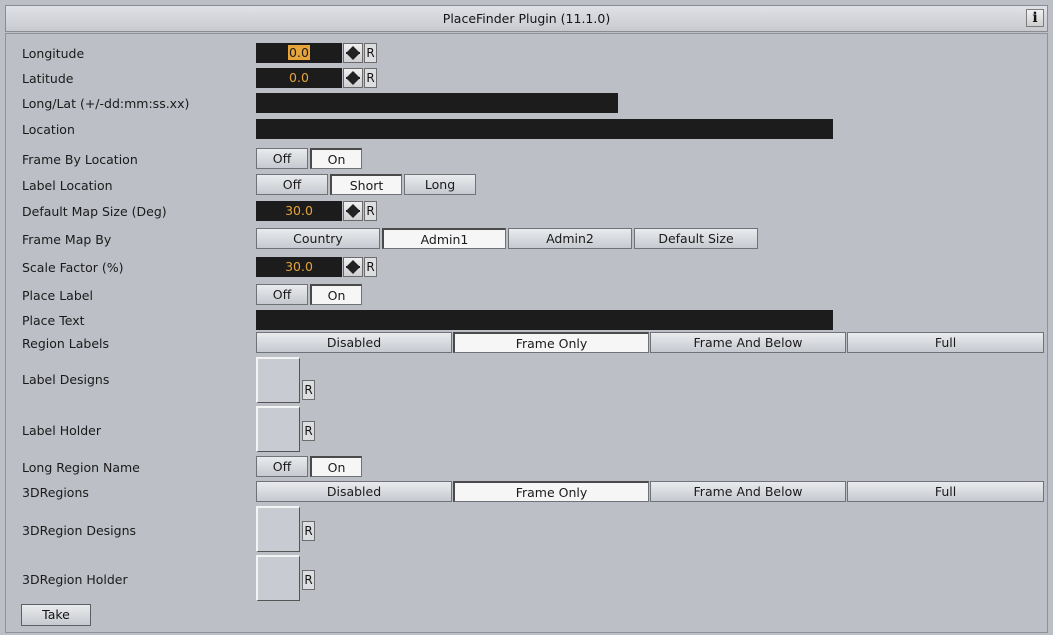  Describe the element at coordinates (308, 390) in the screenshot. I see `label-designs-reset-button: R` at that location.